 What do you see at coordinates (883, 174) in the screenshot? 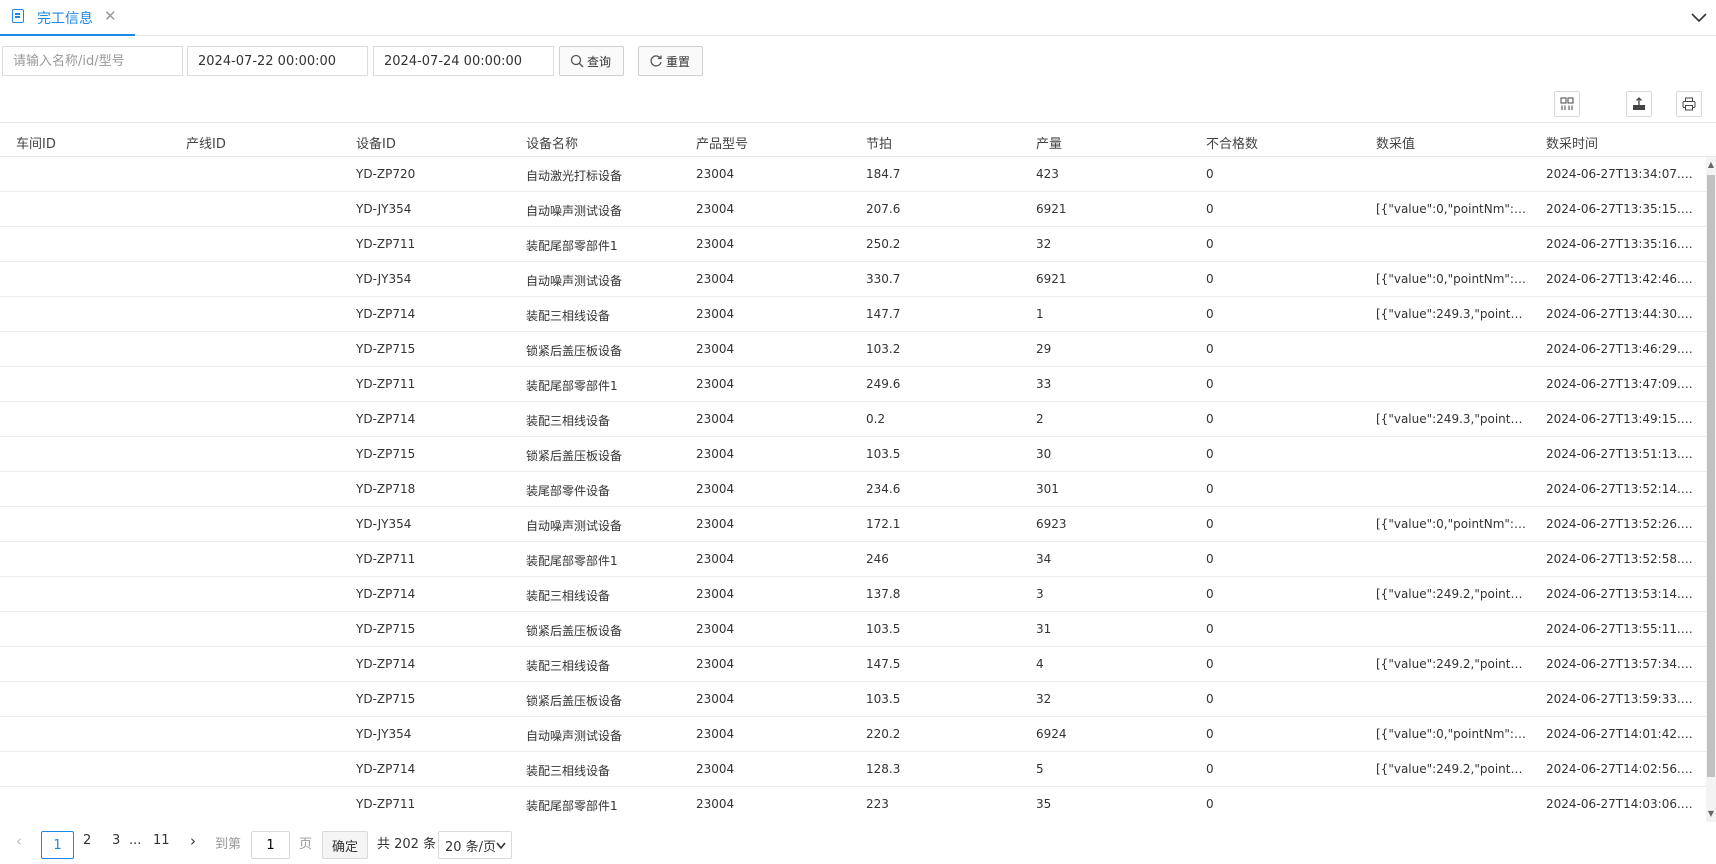
I see `cell-cycle-time: 184.7` at bounding box center [883, 174].